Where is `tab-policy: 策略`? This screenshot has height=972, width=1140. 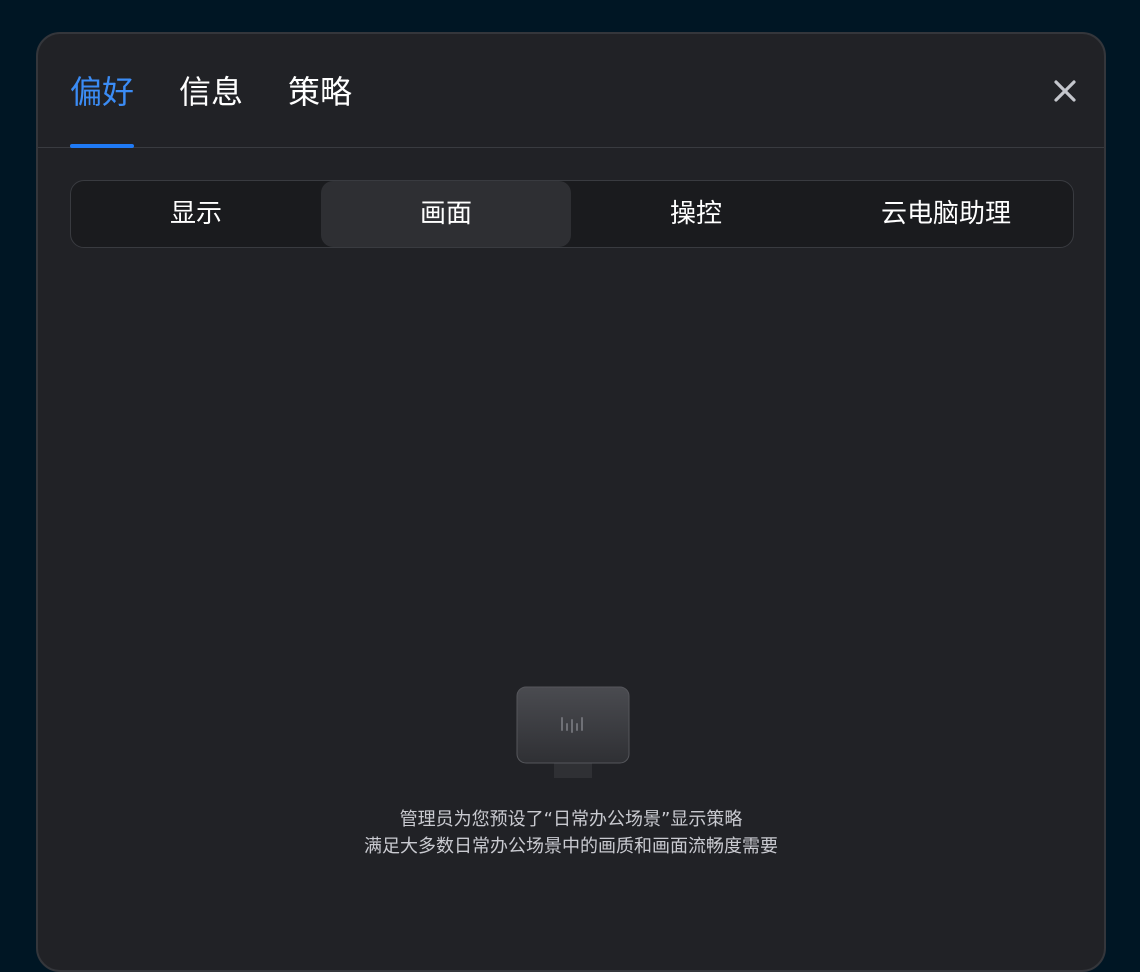 tab-policy: 策略 is located at coordinates (320, 109).